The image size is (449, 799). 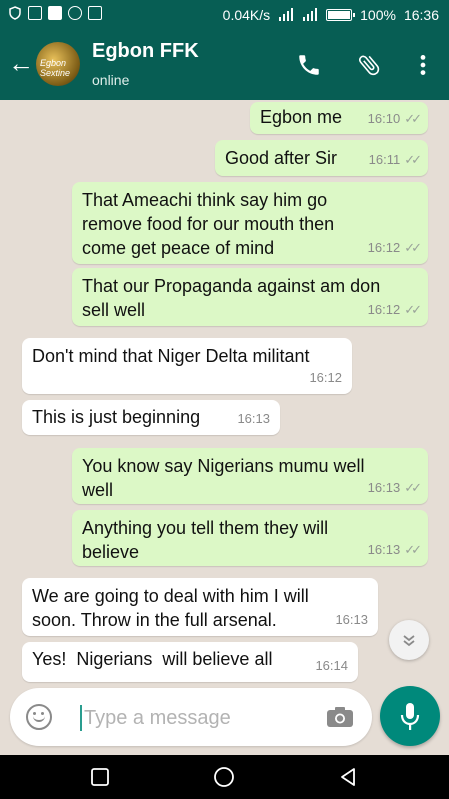 I want to click on message-time: 16:14, so click(x=331, y=665).